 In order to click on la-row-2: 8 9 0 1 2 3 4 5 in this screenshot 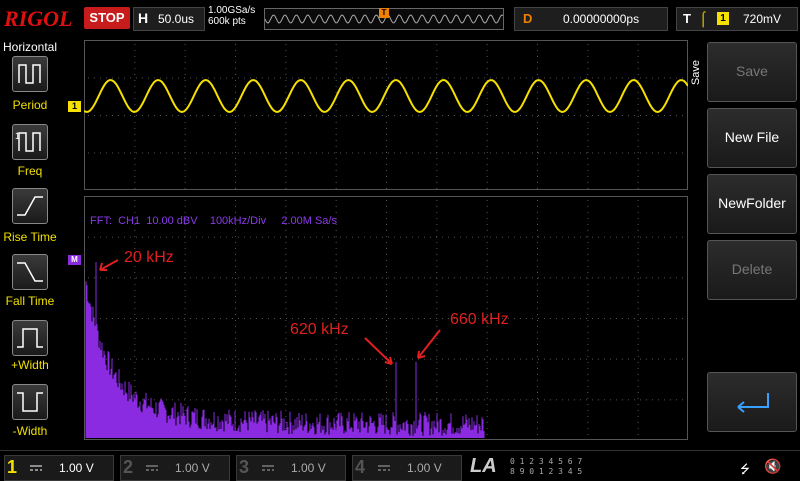, I will do `click(546, 471)`.